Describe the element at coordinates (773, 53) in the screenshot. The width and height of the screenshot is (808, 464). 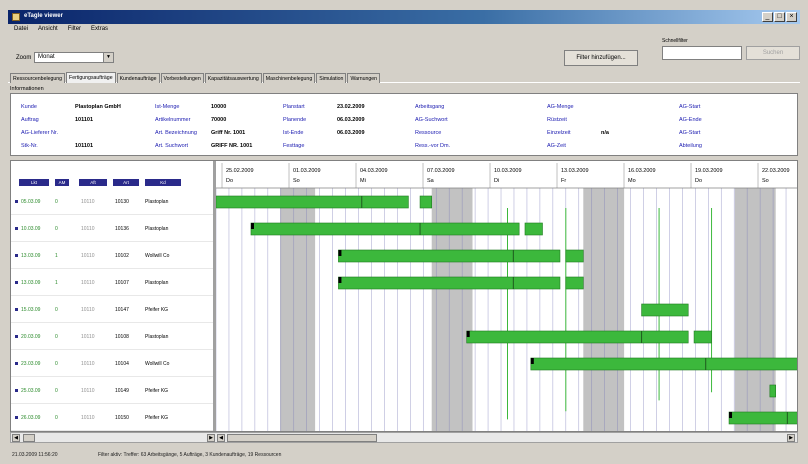
I see `search-button: Suchen` at that location.